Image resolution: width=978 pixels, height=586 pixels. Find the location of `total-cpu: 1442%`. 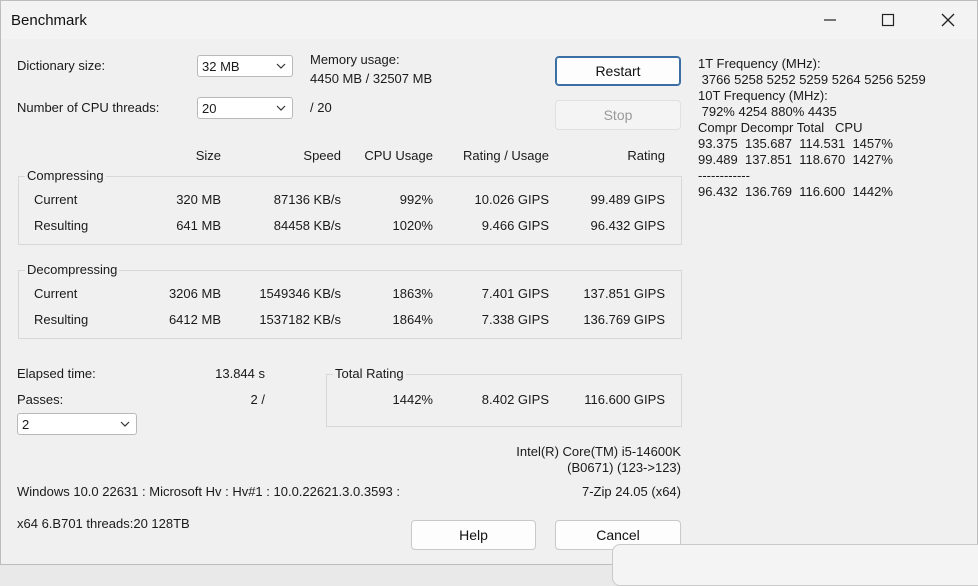

total-cpu: 1442% is located at coordinates (412, 399).